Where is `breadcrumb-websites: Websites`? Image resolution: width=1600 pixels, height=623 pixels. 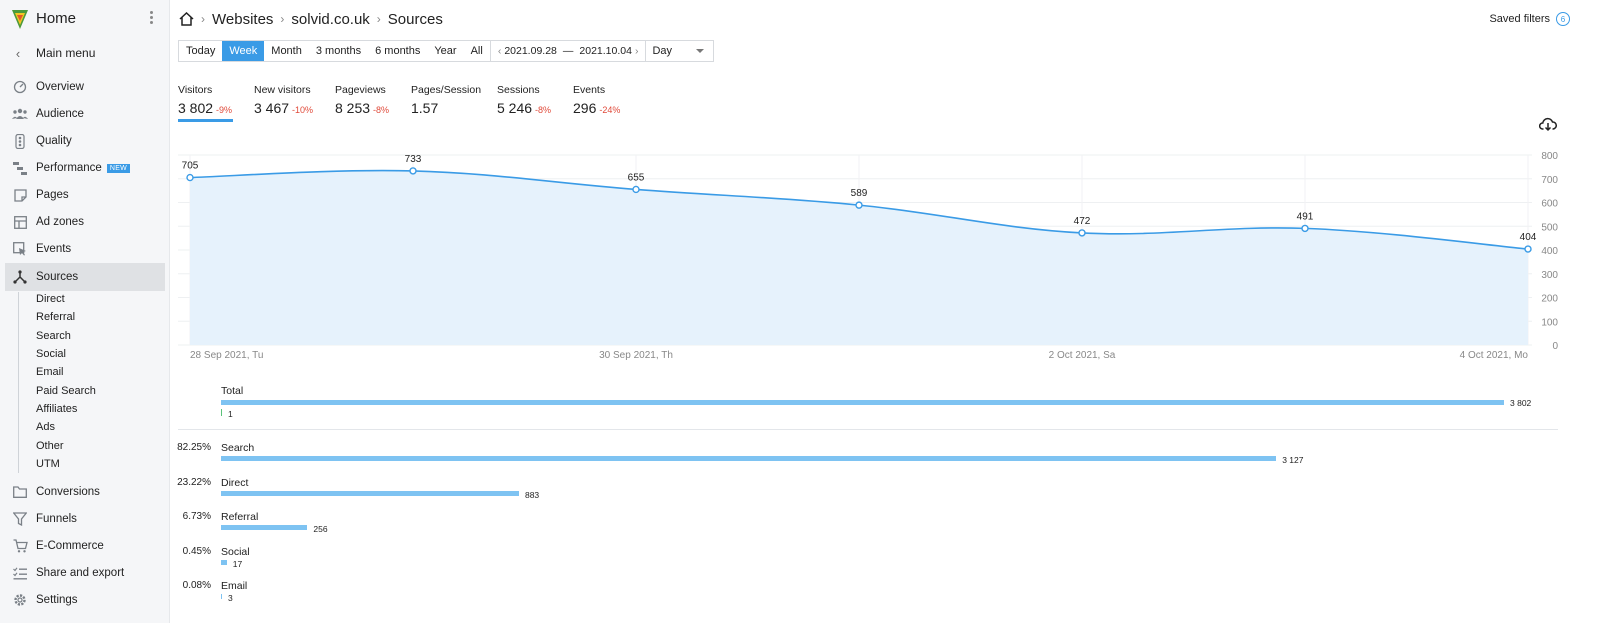
breadcrumb-websites: Websites is located at coordinates (242, 19).